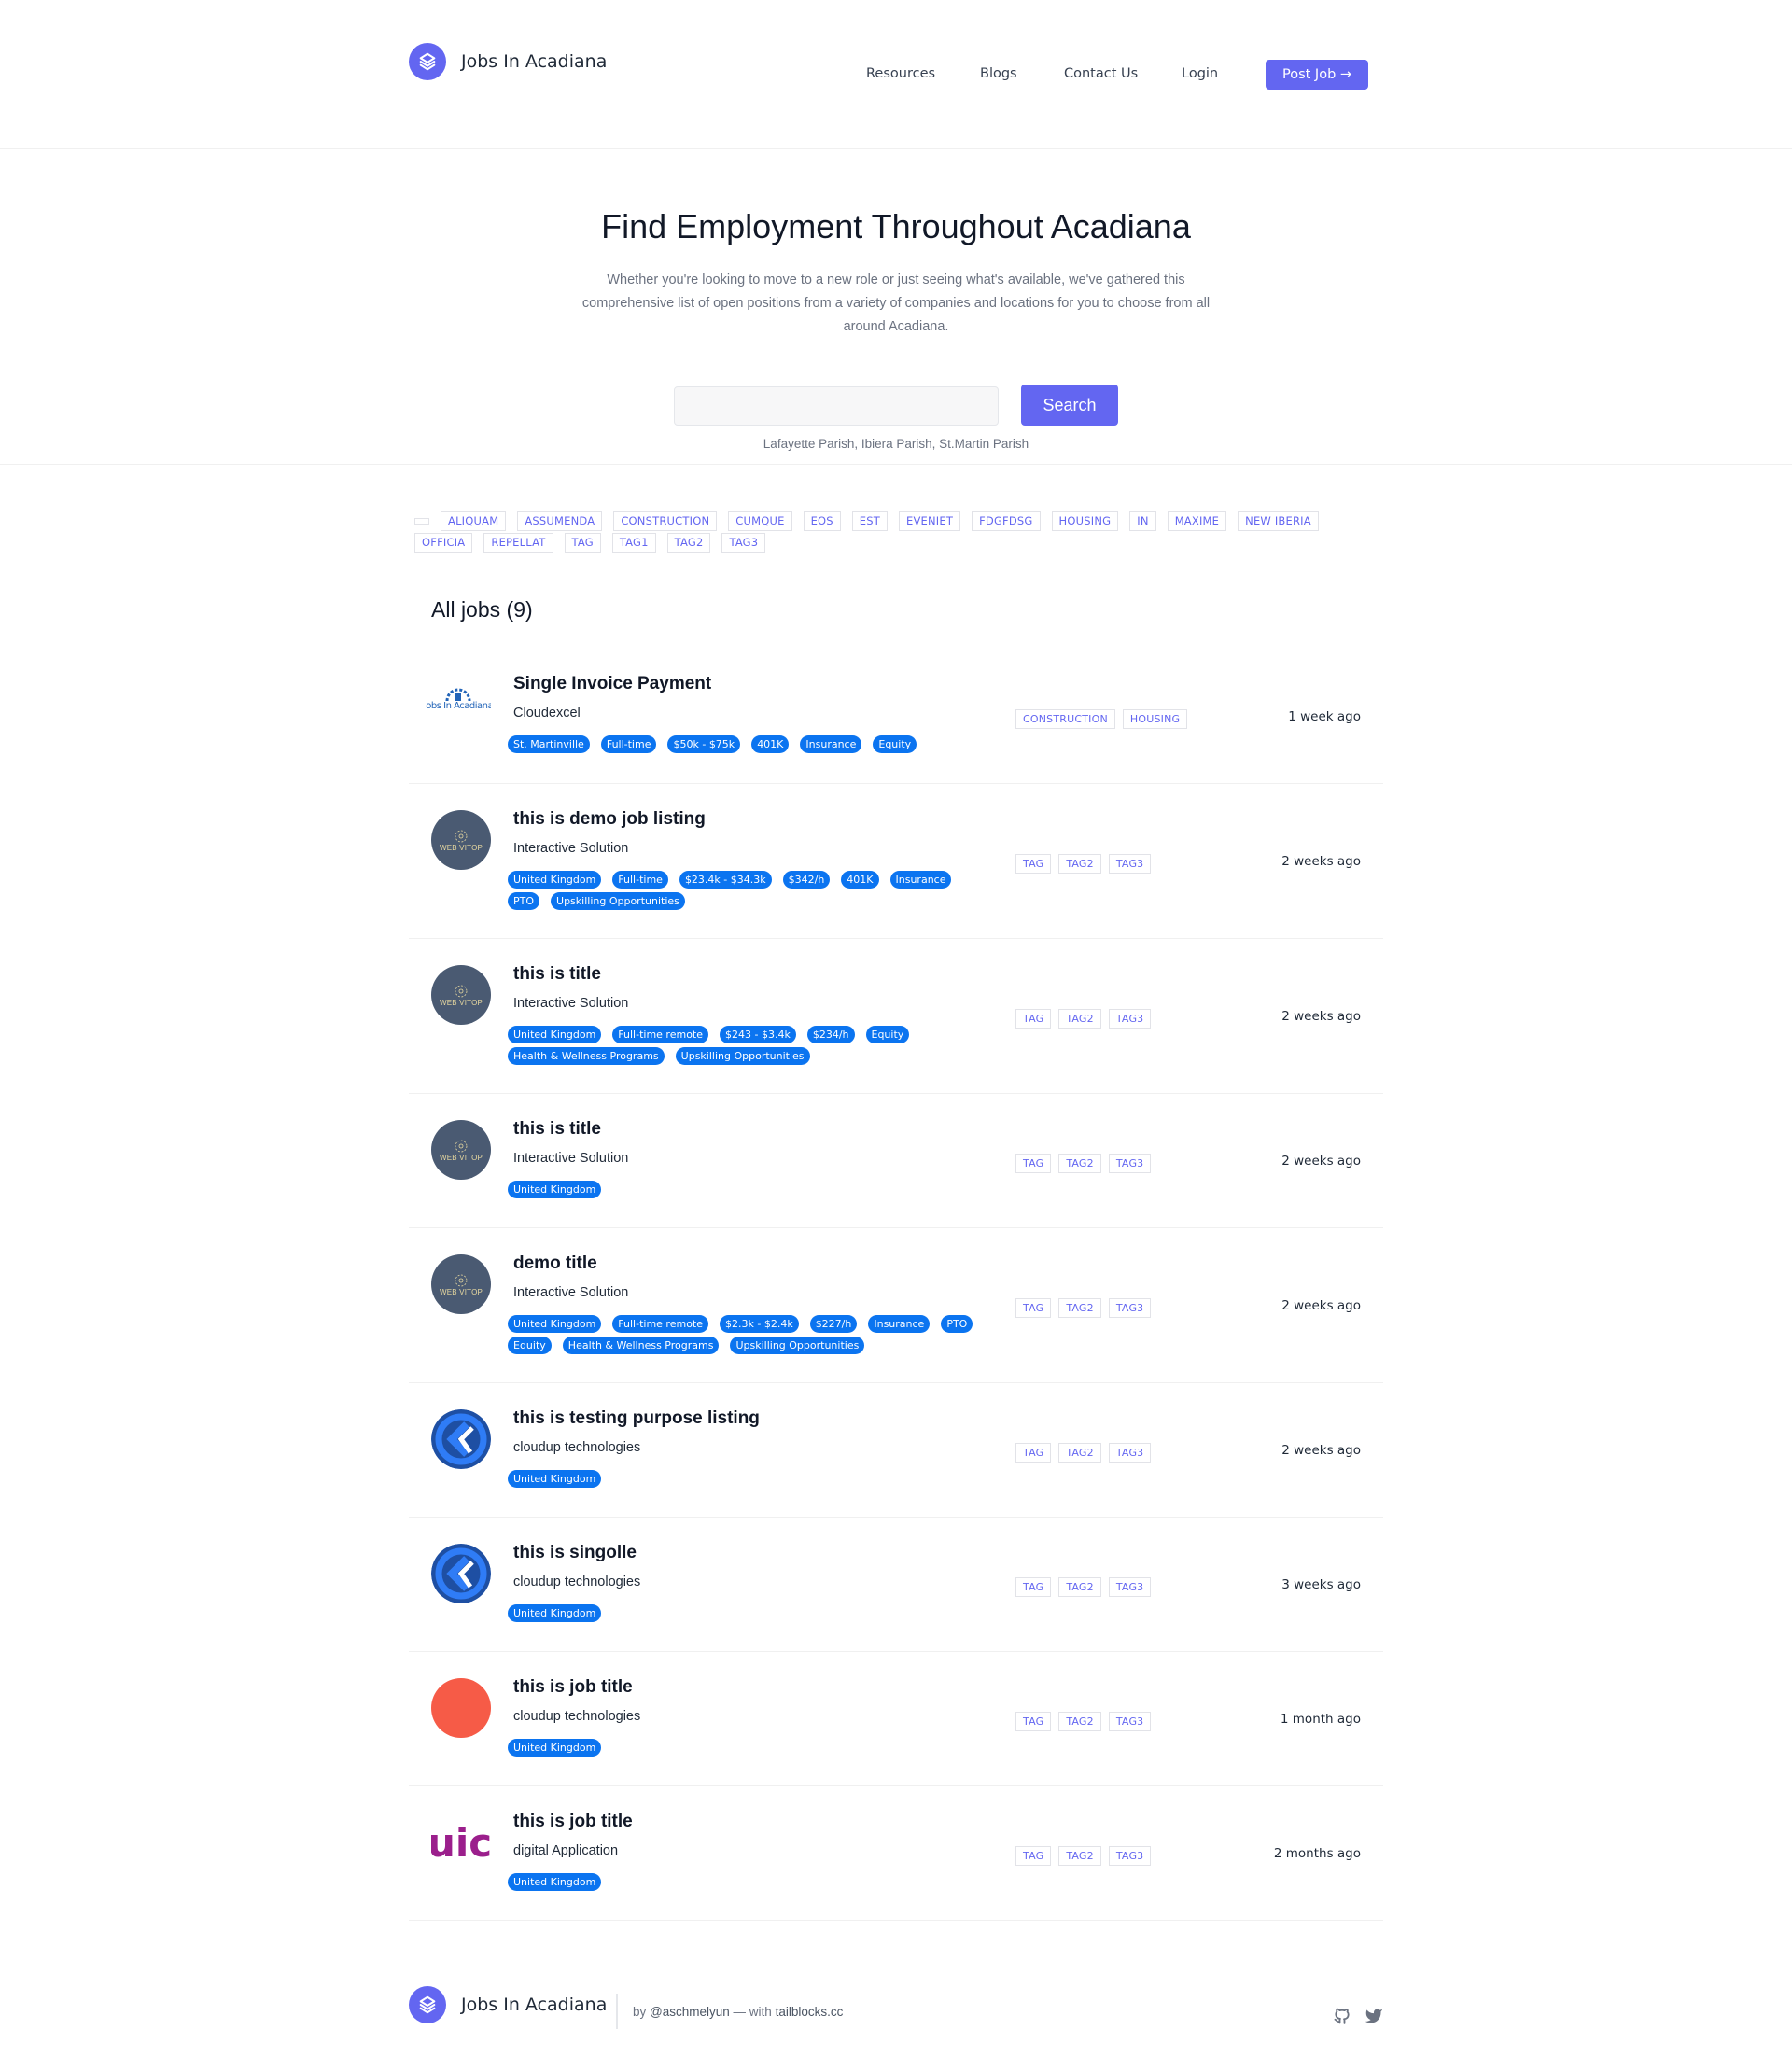 The height and width of the screenshot is (2072, 1792). Describe the element at coordinates (1065, 718) in the screenshot. I see `job-tag: CONSTRUCTION` at that location.